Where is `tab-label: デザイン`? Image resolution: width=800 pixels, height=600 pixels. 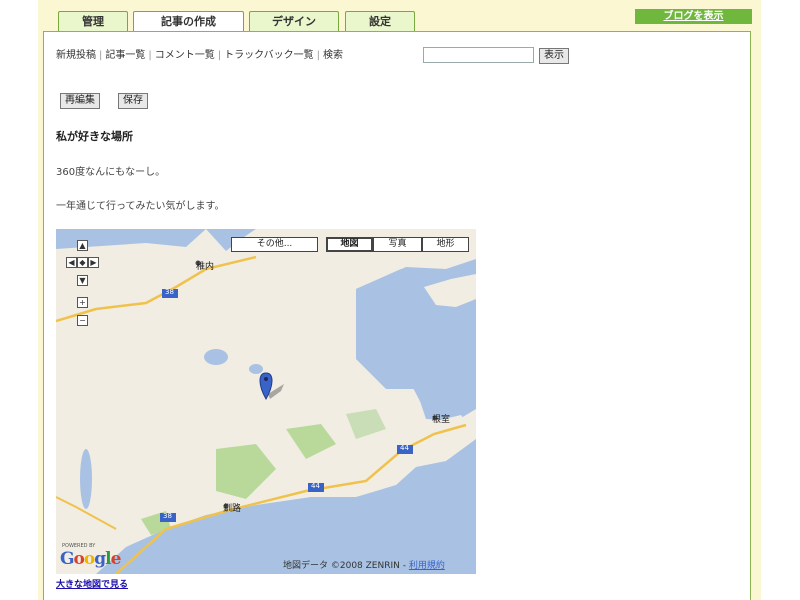 tab-label: デザイン is located at coordinates (294, 21).